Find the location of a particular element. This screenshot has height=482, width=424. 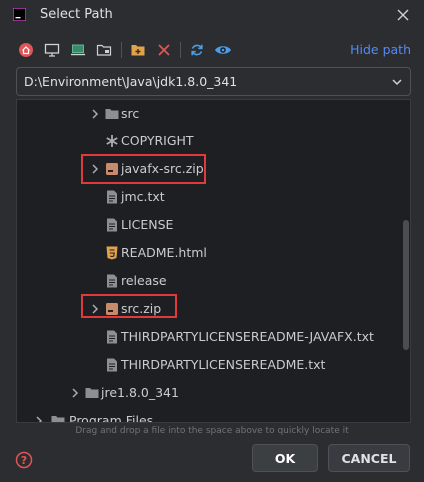

tree-item-label: THIRDPARTYLICENSEREADME-JAVAFX.txt is located at coordinates (247, 336).